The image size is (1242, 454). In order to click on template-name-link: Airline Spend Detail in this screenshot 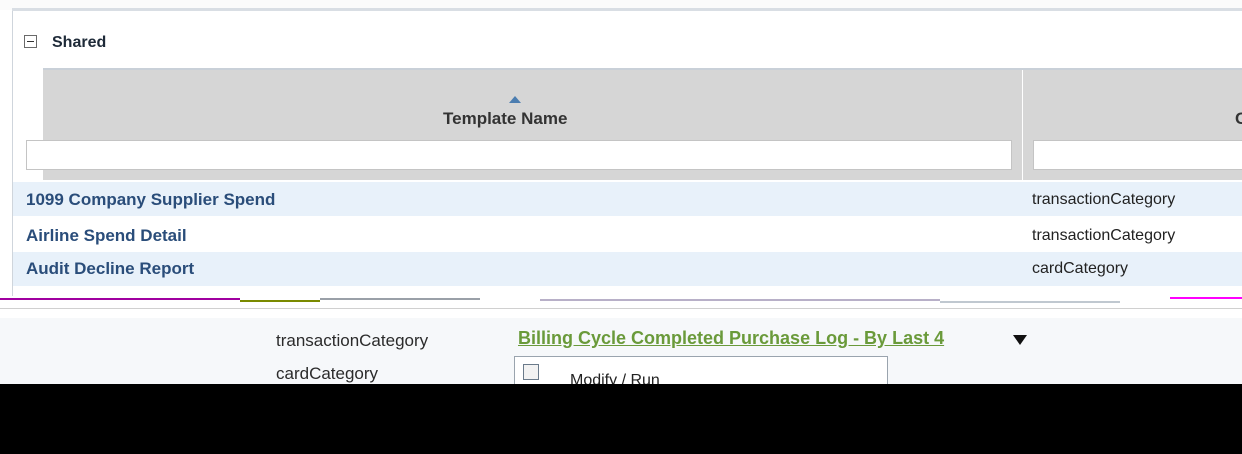, I will do `click(106, 236)`.